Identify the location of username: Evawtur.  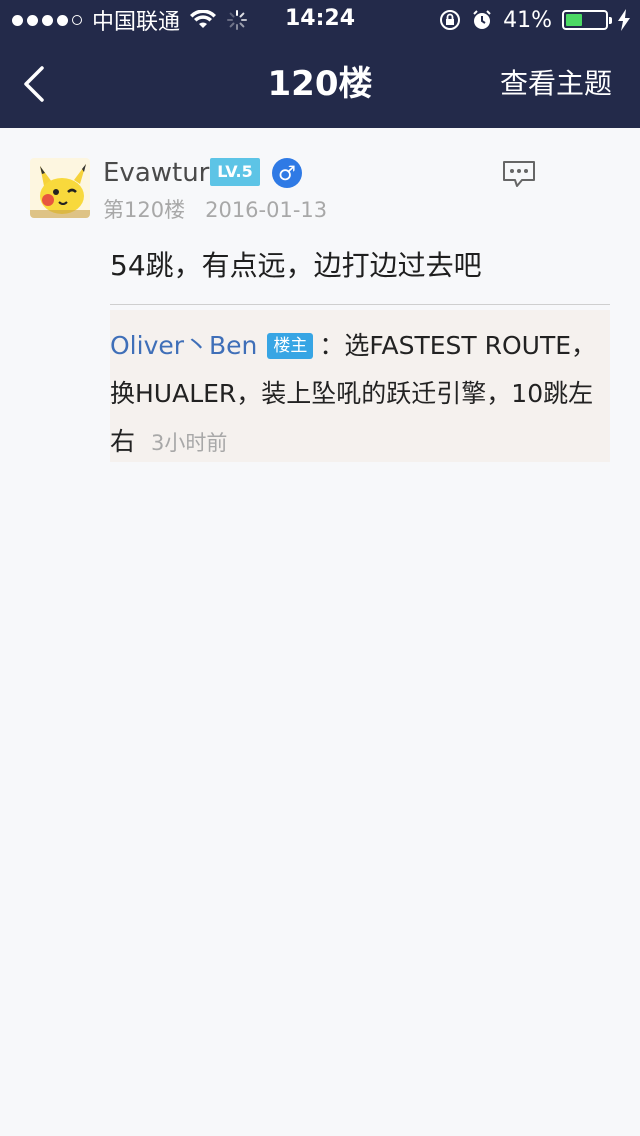
(156, 173).